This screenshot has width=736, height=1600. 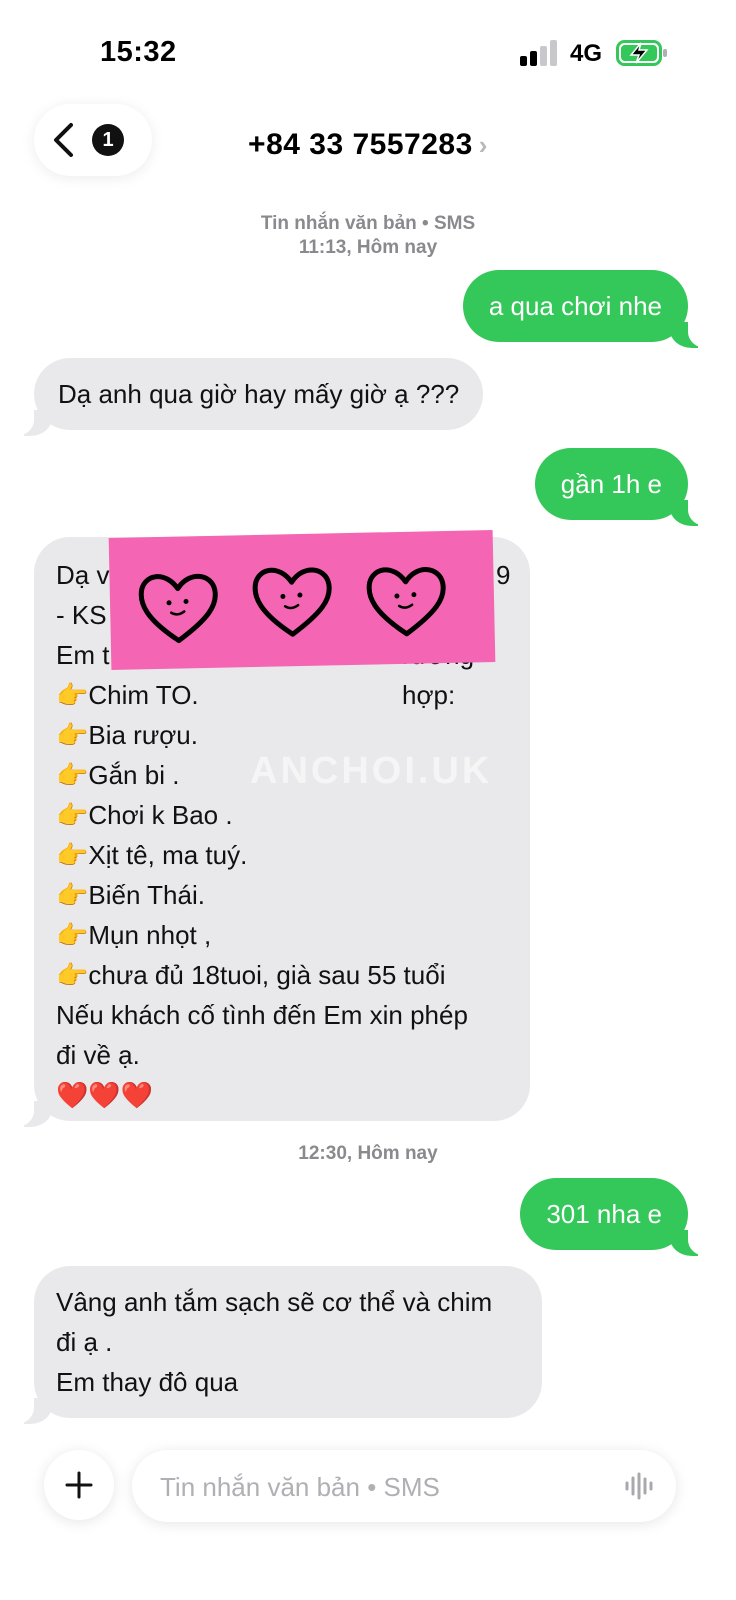 What do you see at coordinates (483, 145) in the screenshot?
I see `chevron-right-icon: ›` at bounding box center [483, 145].